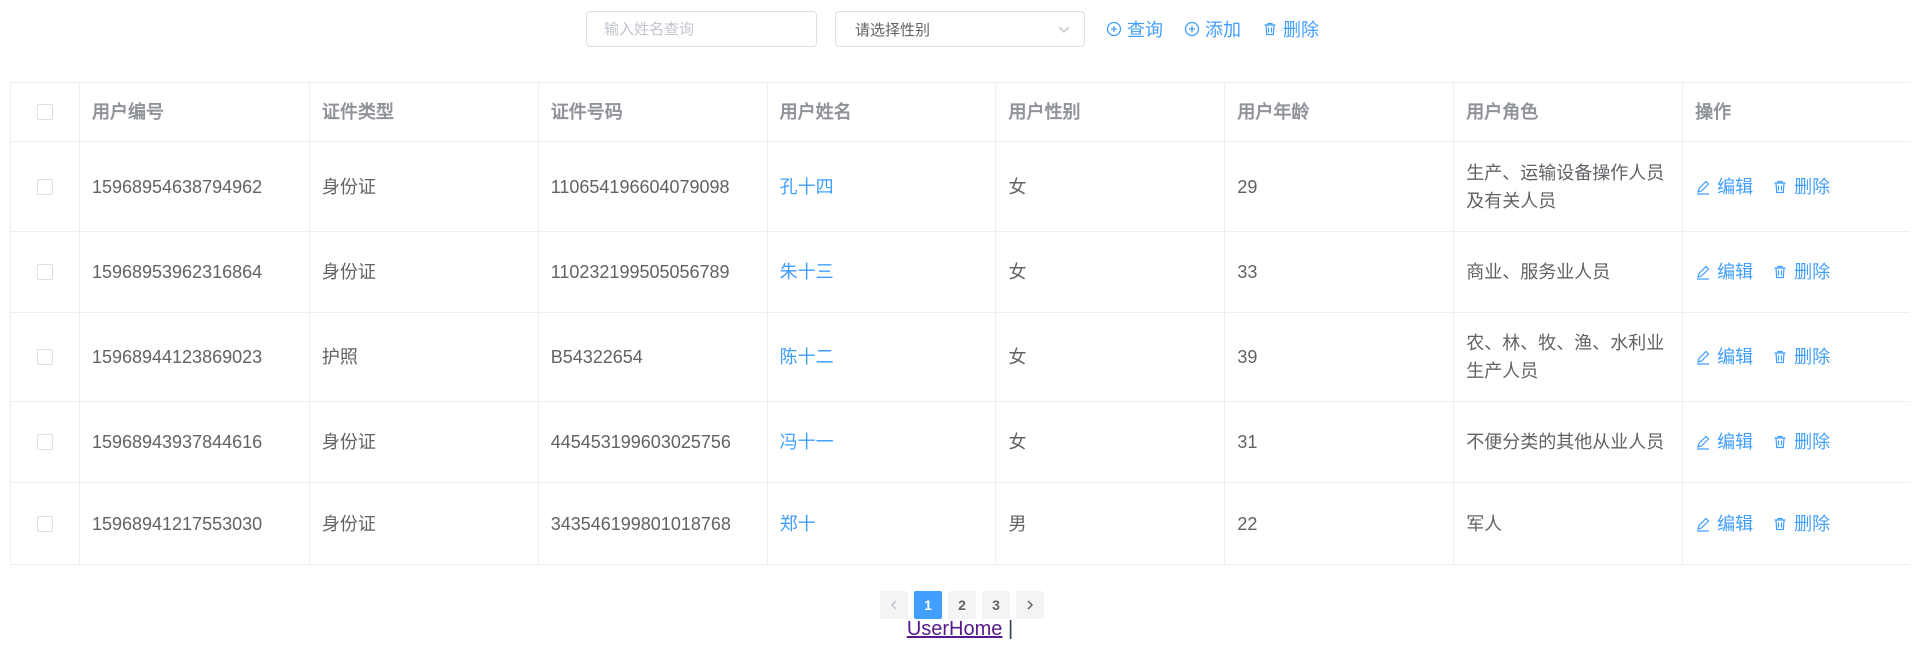 The height and width of the screenshot is (650, 1920). Describe the element at coordinates (1111, 523) in the screenshot. I see `gender-cell: 男` at that location.